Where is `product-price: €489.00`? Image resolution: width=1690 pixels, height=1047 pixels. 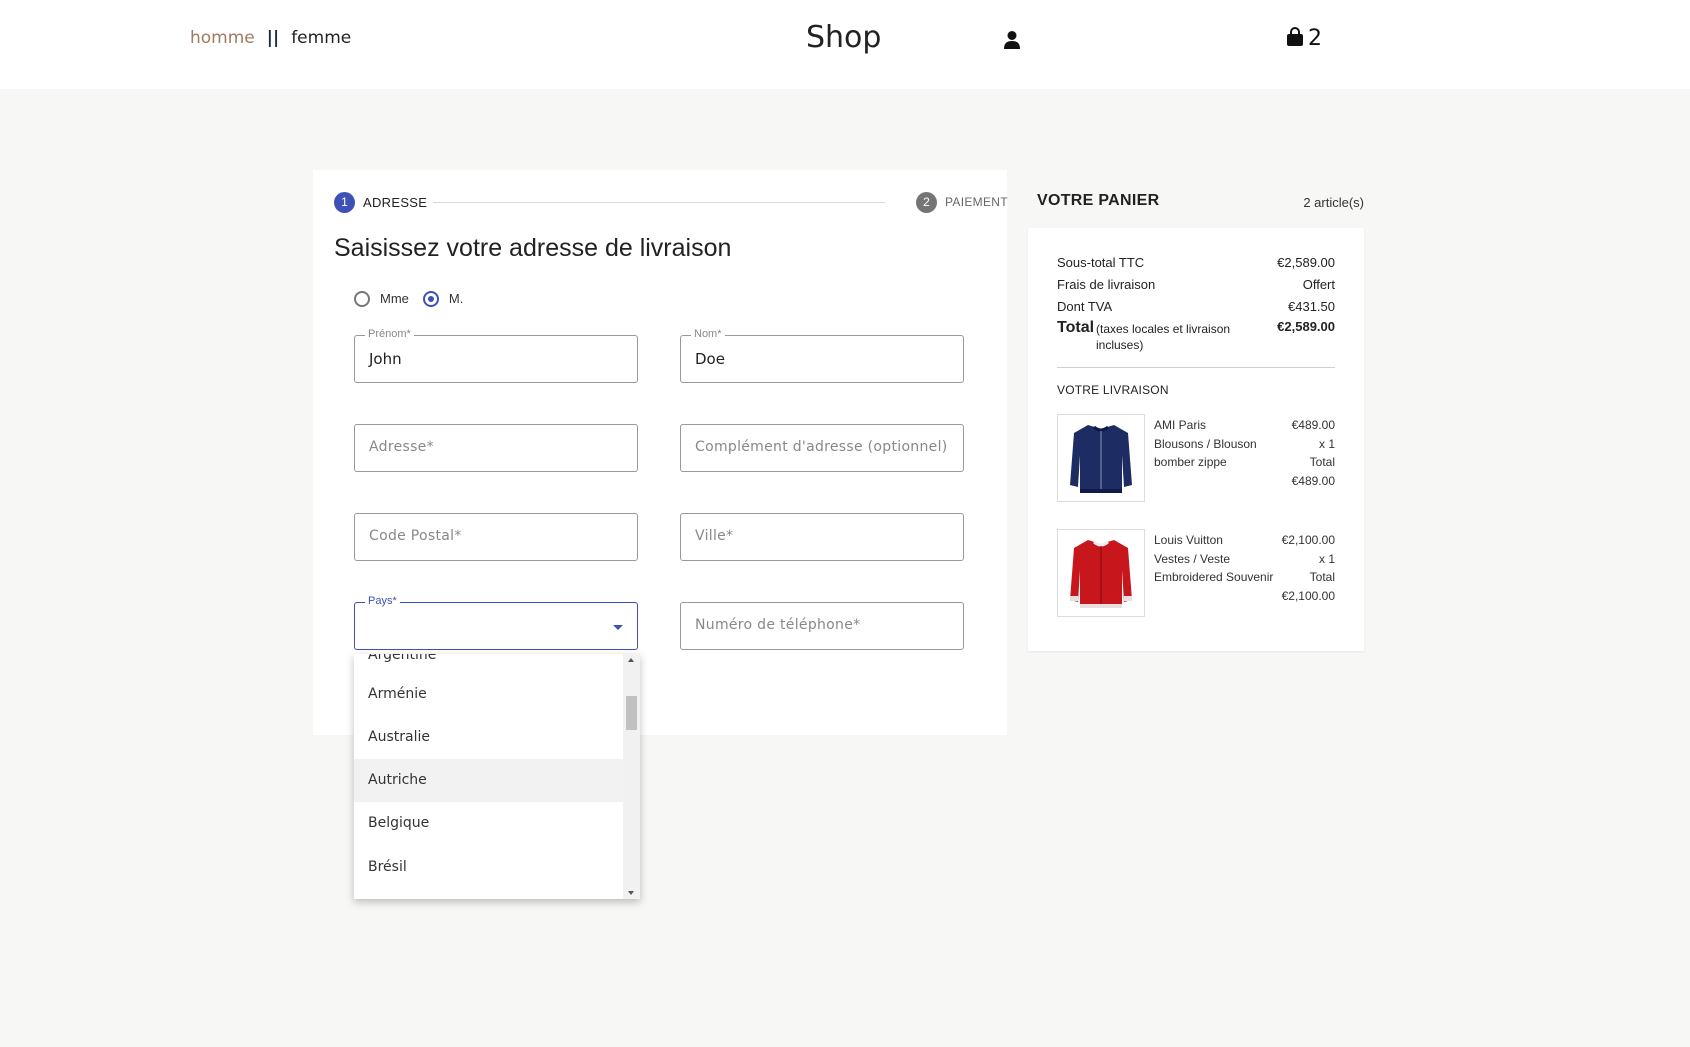
product-price: €489.00 is located at coordinates (1313, 425).